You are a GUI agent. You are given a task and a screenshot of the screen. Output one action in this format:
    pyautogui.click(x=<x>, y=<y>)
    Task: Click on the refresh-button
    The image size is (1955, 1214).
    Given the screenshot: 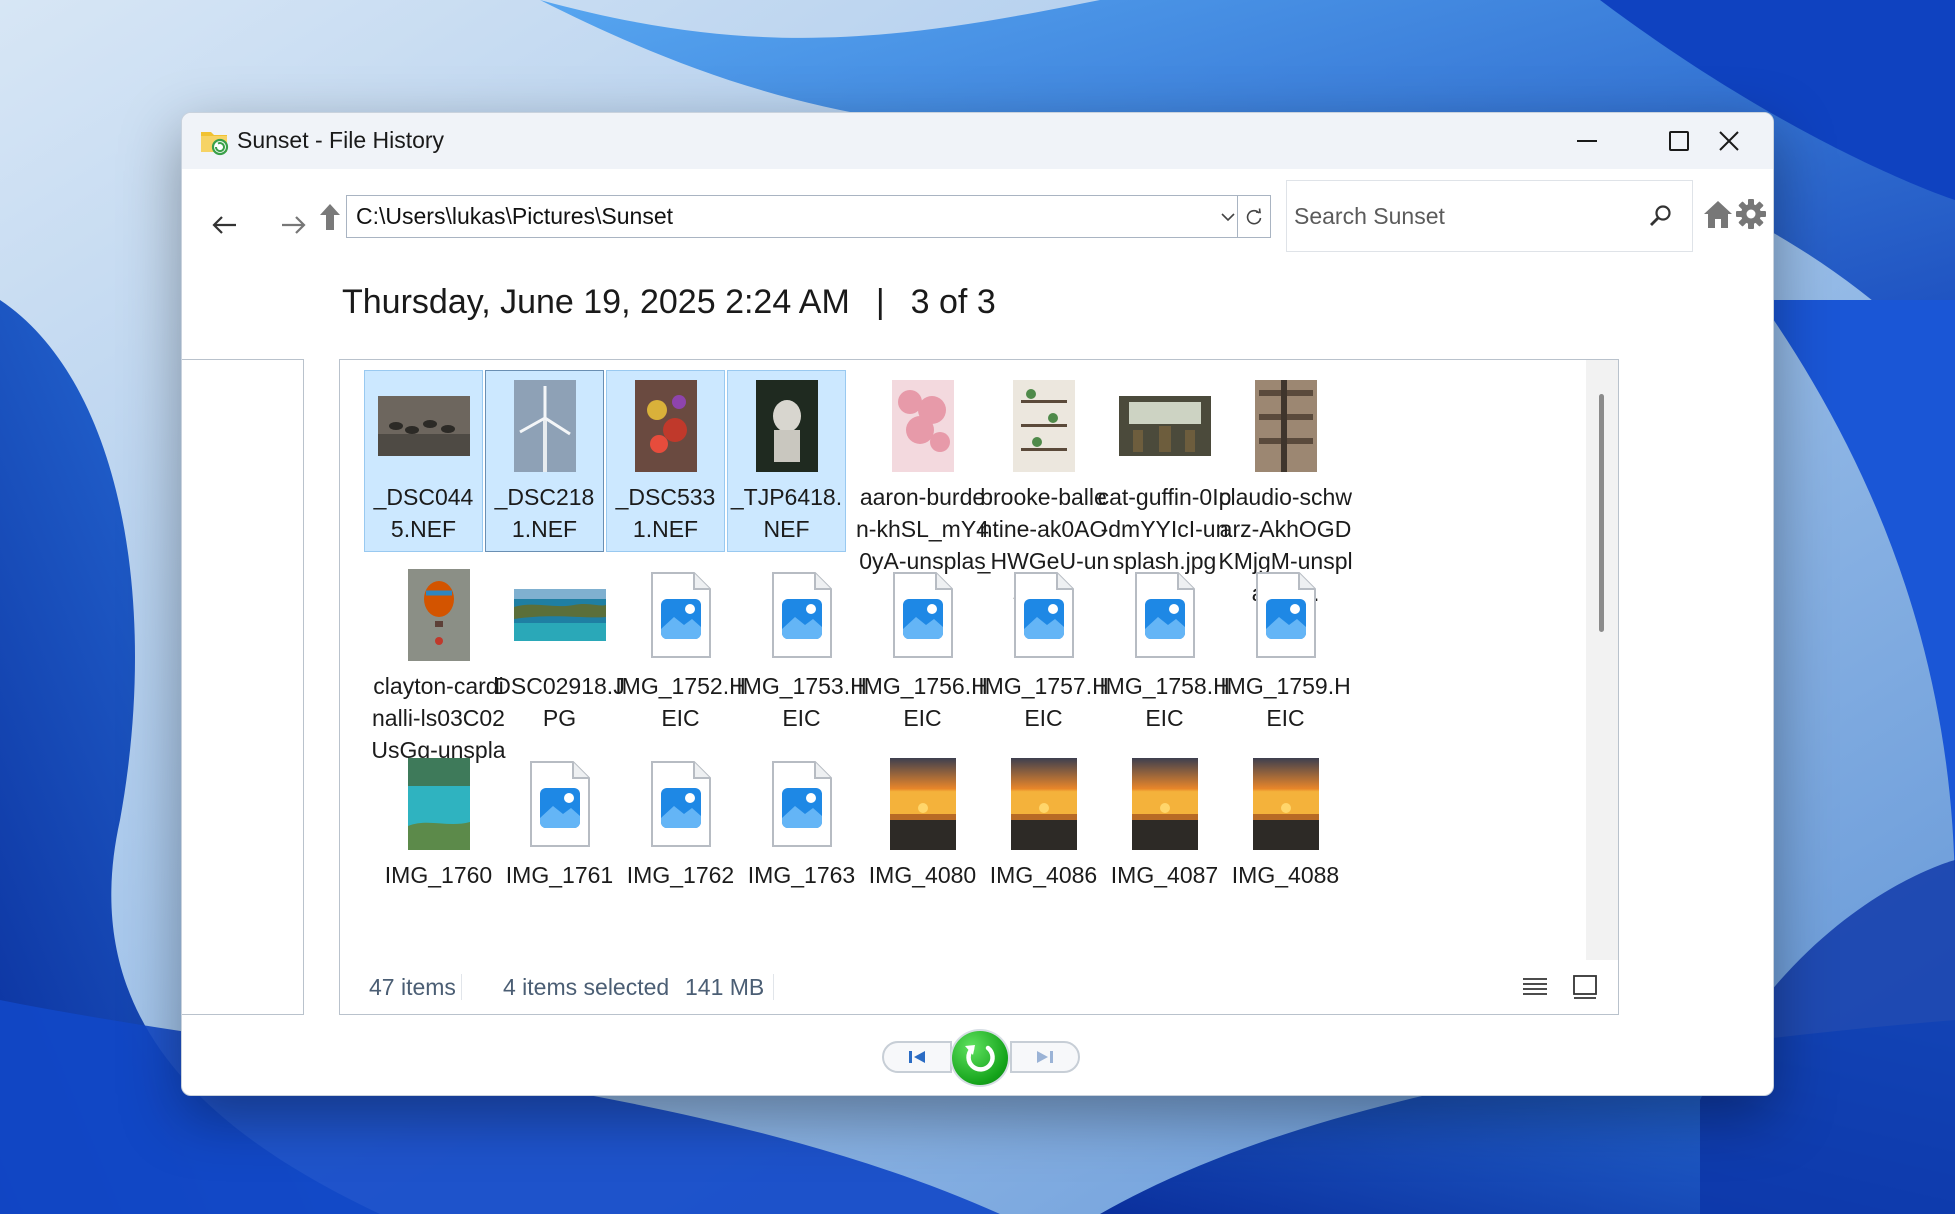 What is the action you would take?
    pyautogui.click(x=1254, y=216)
    